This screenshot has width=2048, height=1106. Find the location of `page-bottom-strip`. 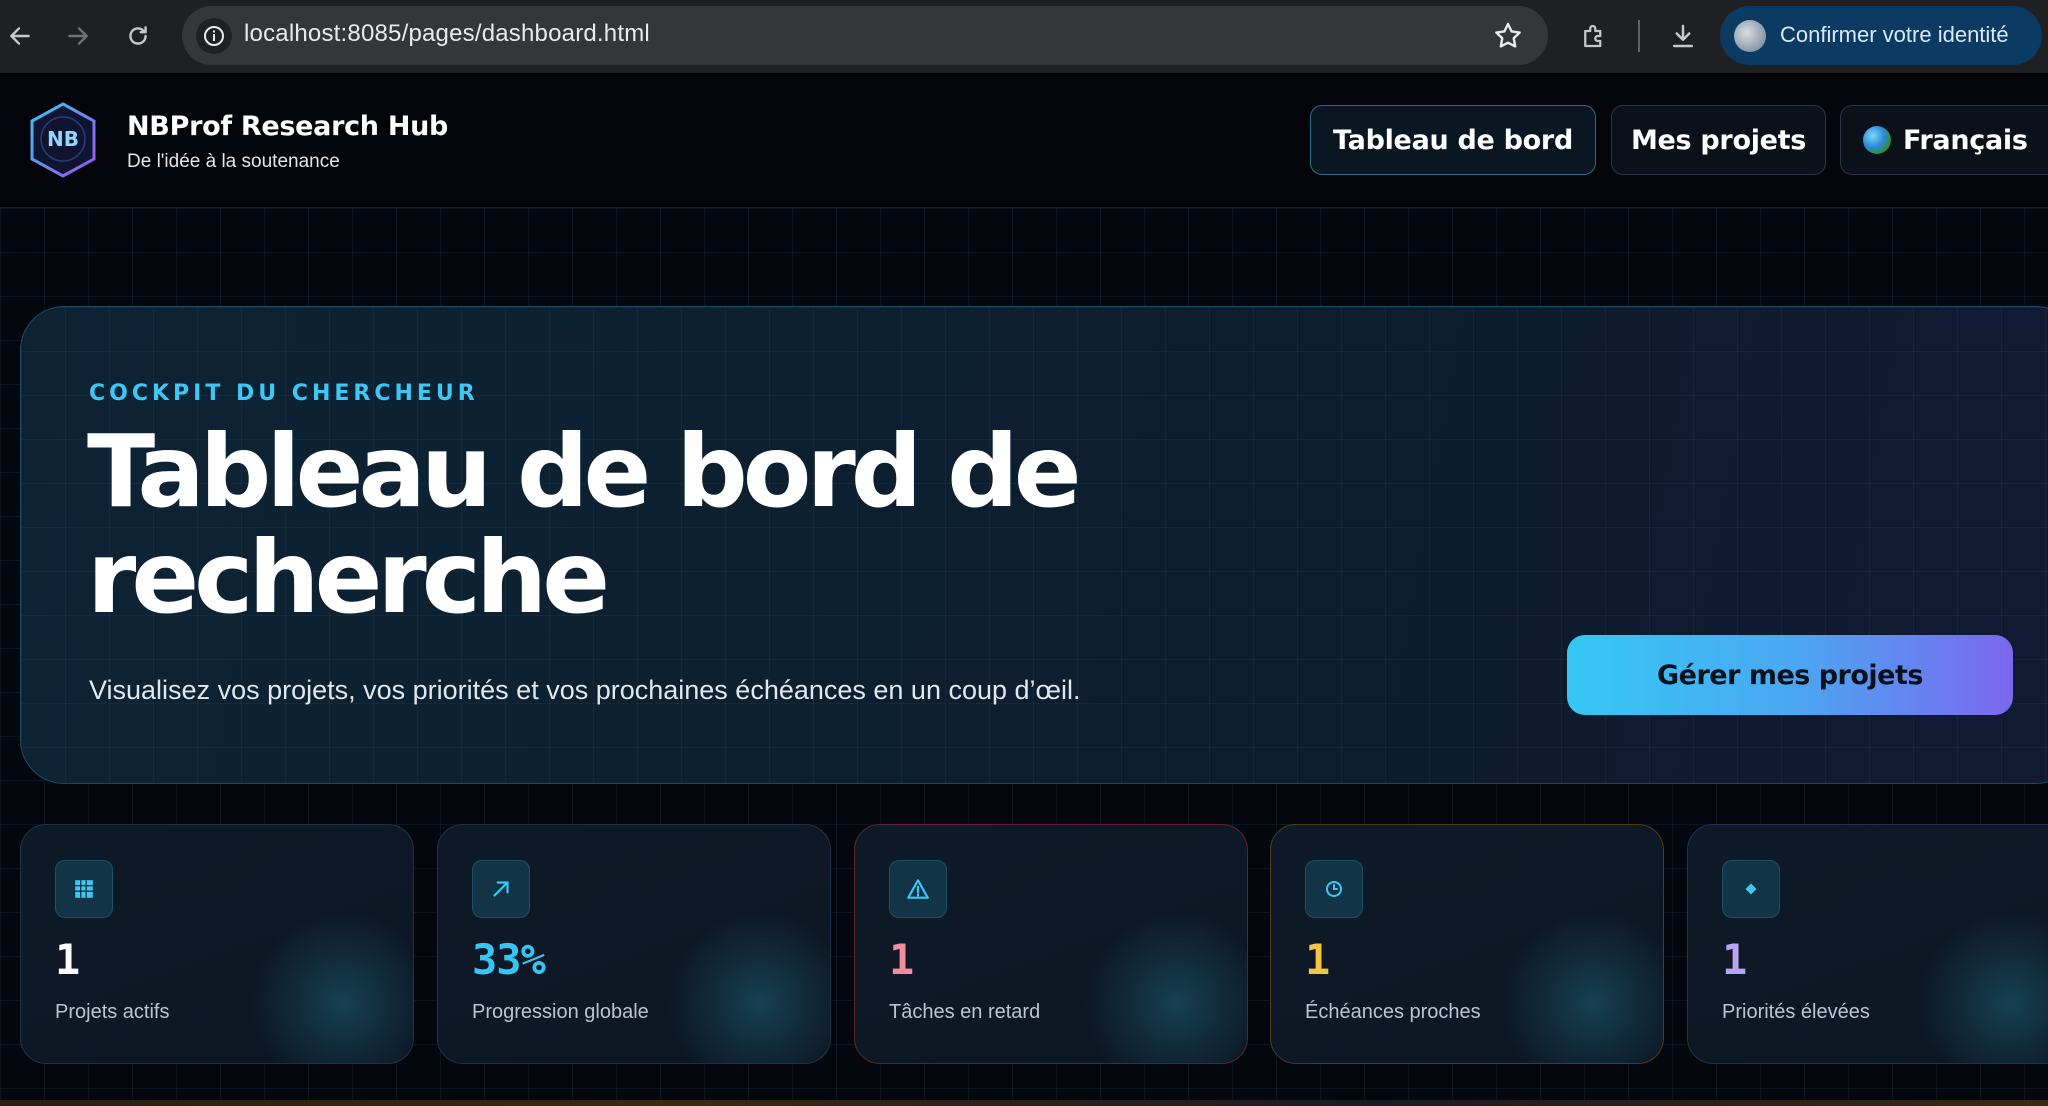

page-bottom-strip is located at coordinates (1024, 1103).